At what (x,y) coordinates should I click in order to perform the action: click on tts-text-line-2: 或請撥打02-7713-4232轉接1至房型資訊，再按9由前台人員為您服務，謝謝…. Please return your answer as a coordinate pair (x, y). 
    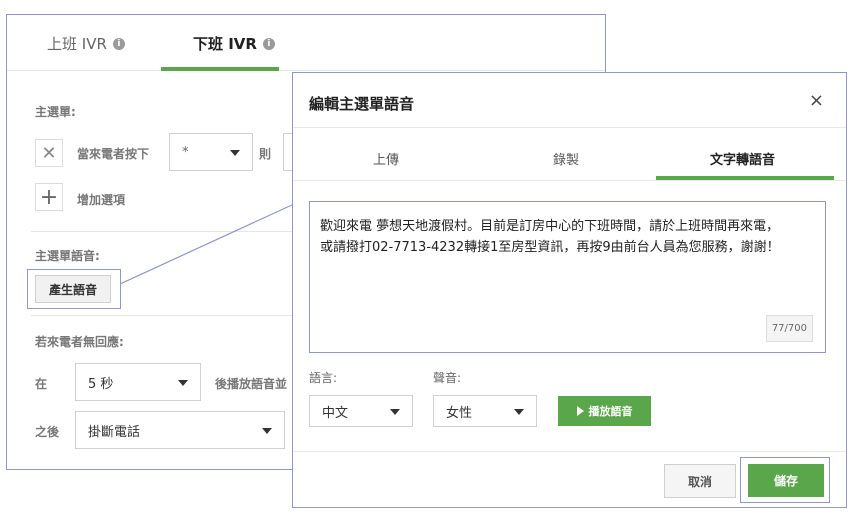
    Looking at the image, I should click on (550, 247).